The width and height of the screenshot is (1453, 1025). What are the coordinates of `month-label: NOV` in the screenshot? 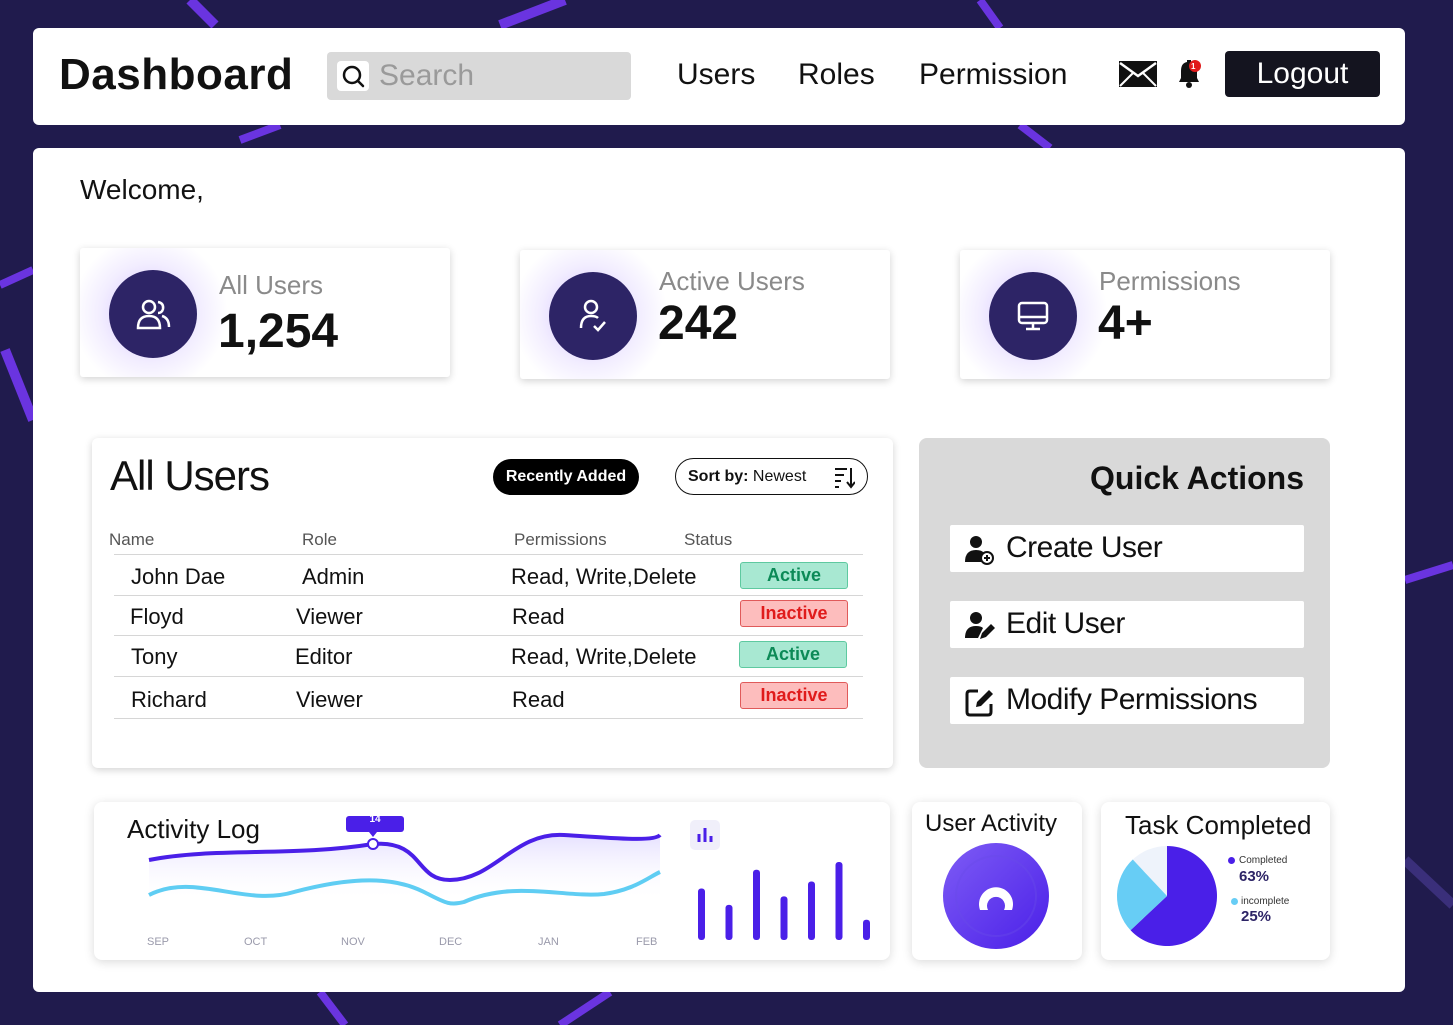 It's located at (353, 942).